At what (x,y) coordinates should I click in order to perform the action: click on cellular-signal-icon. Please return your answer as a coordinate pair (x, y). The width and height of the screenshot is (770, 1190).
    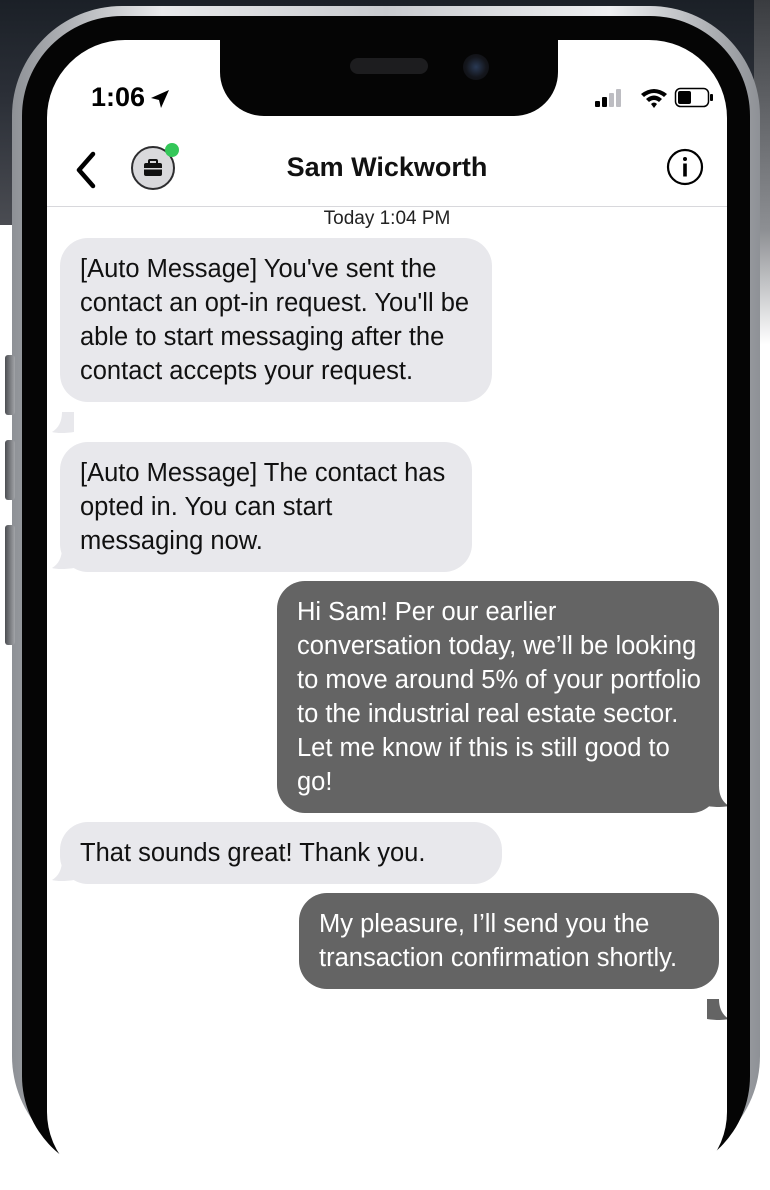
    Looking at the image, I should click on (608, 98).